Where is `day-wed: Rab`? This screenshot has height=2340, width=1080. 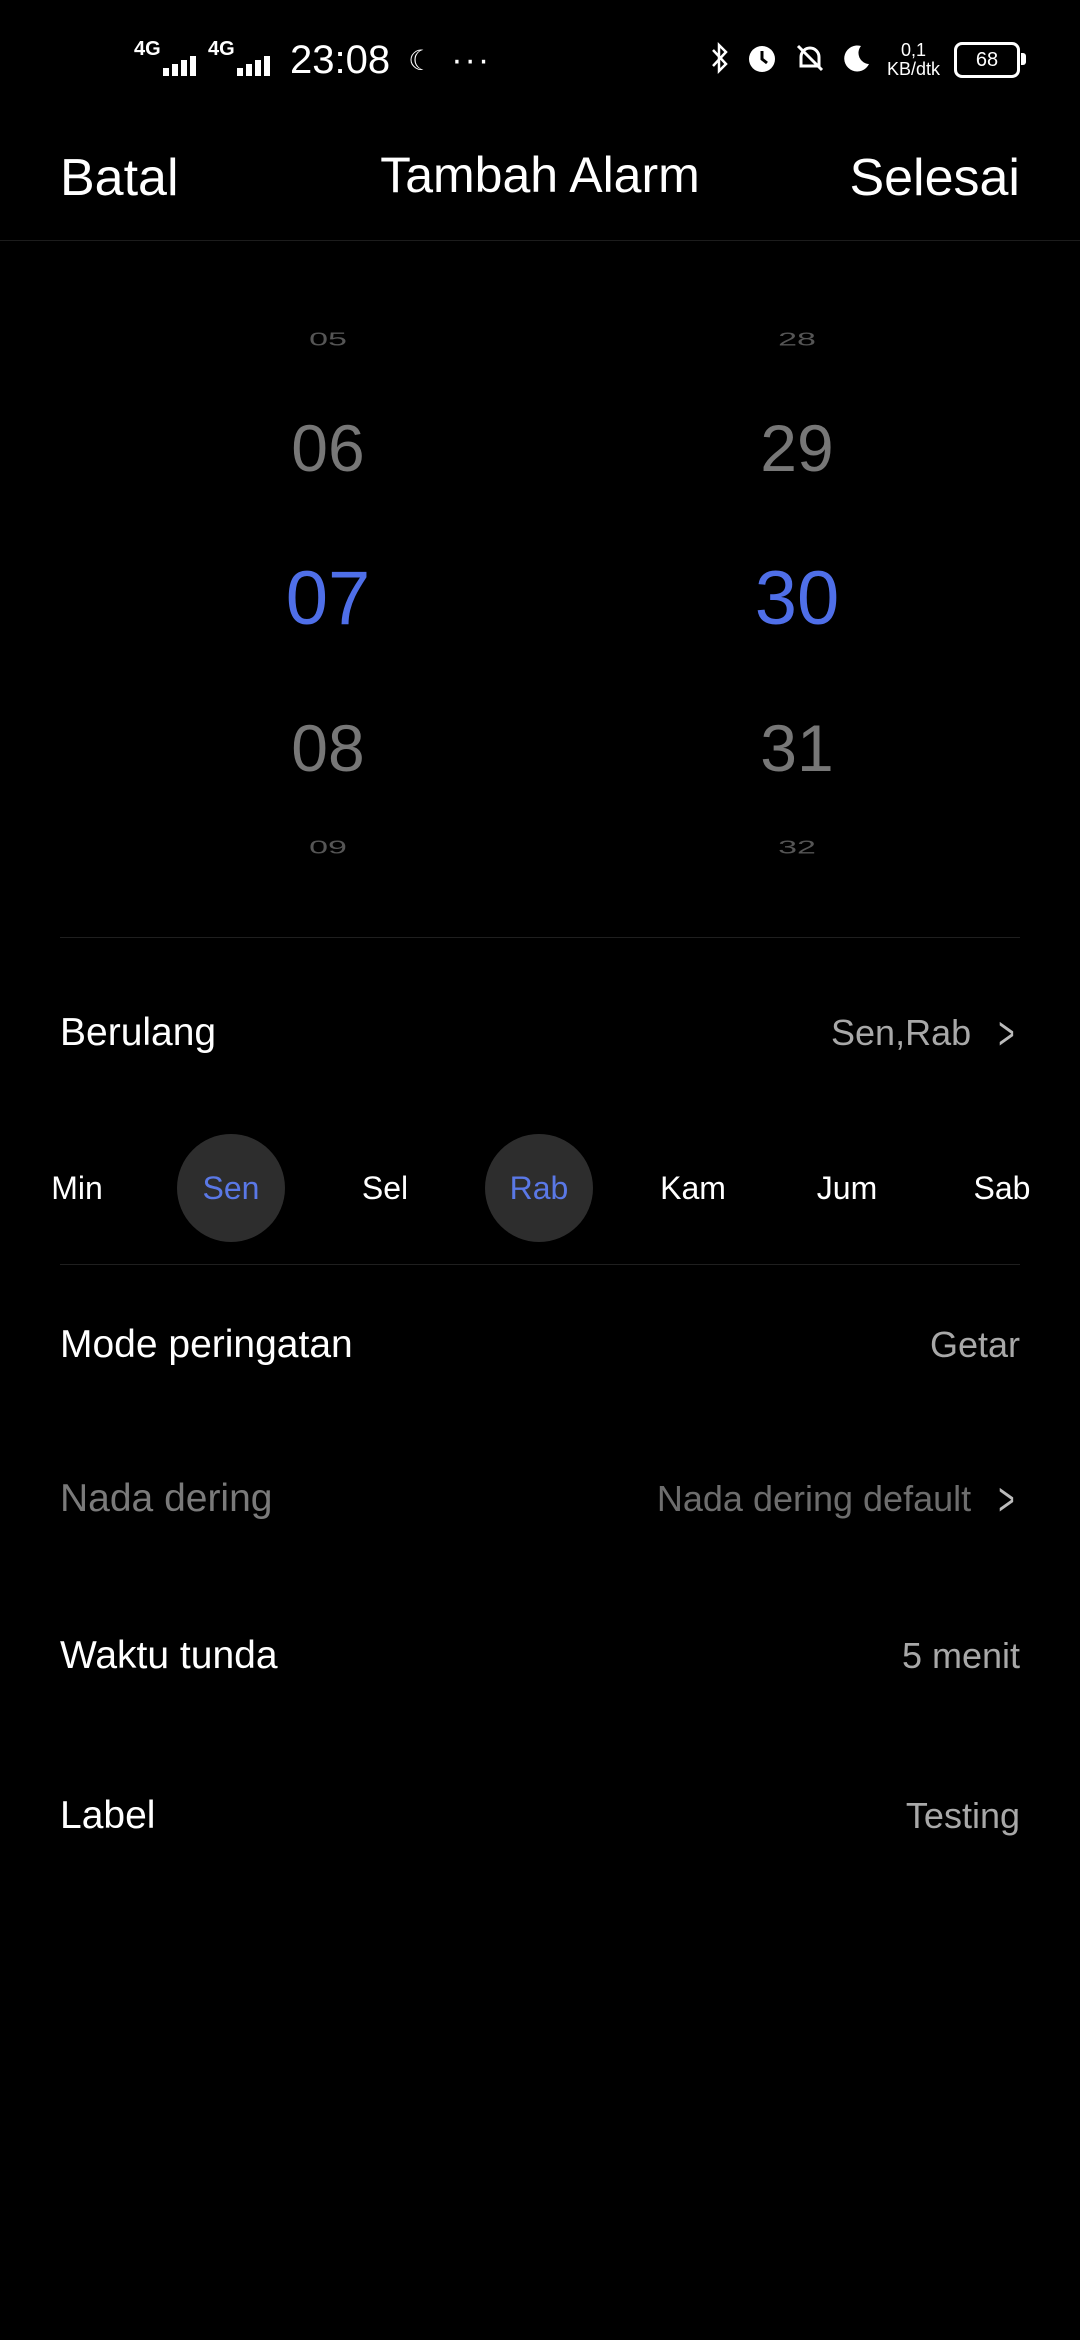
day-wed: Rab is located at coordinates (539, 1188).